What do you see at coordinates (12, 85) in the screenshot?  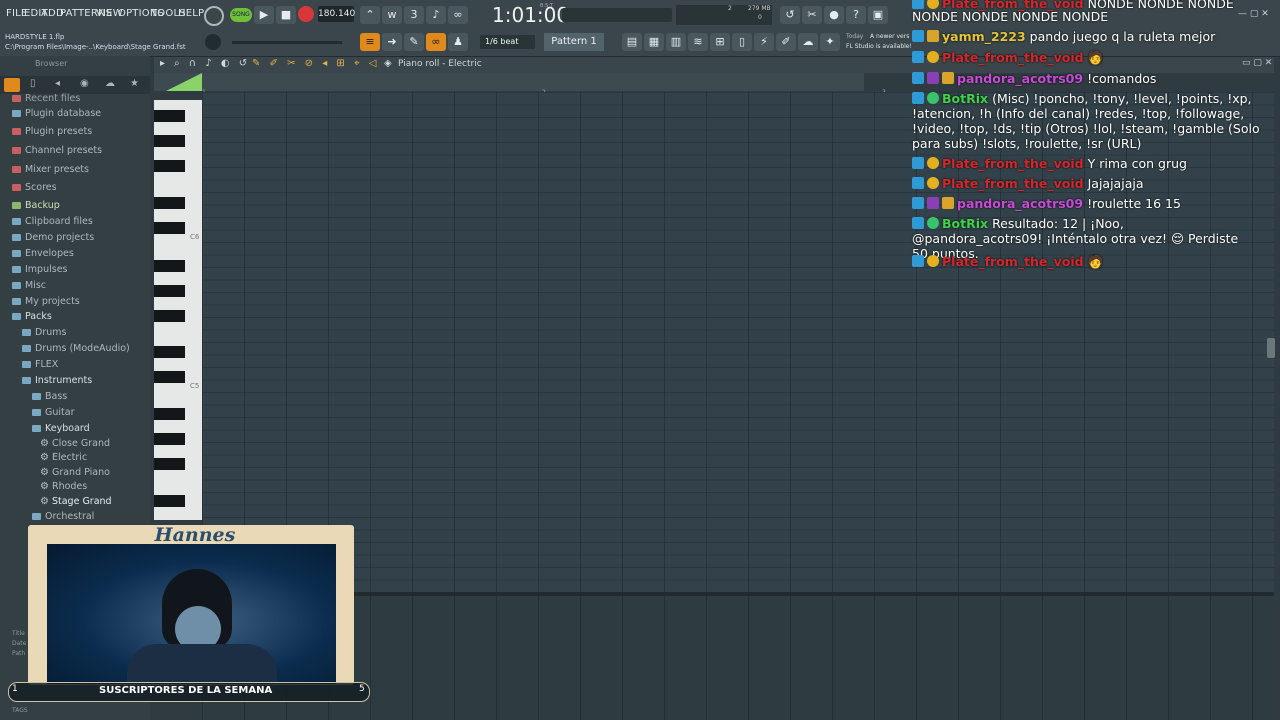 I see `browser-all-tab` at bounding box center [12, 85].